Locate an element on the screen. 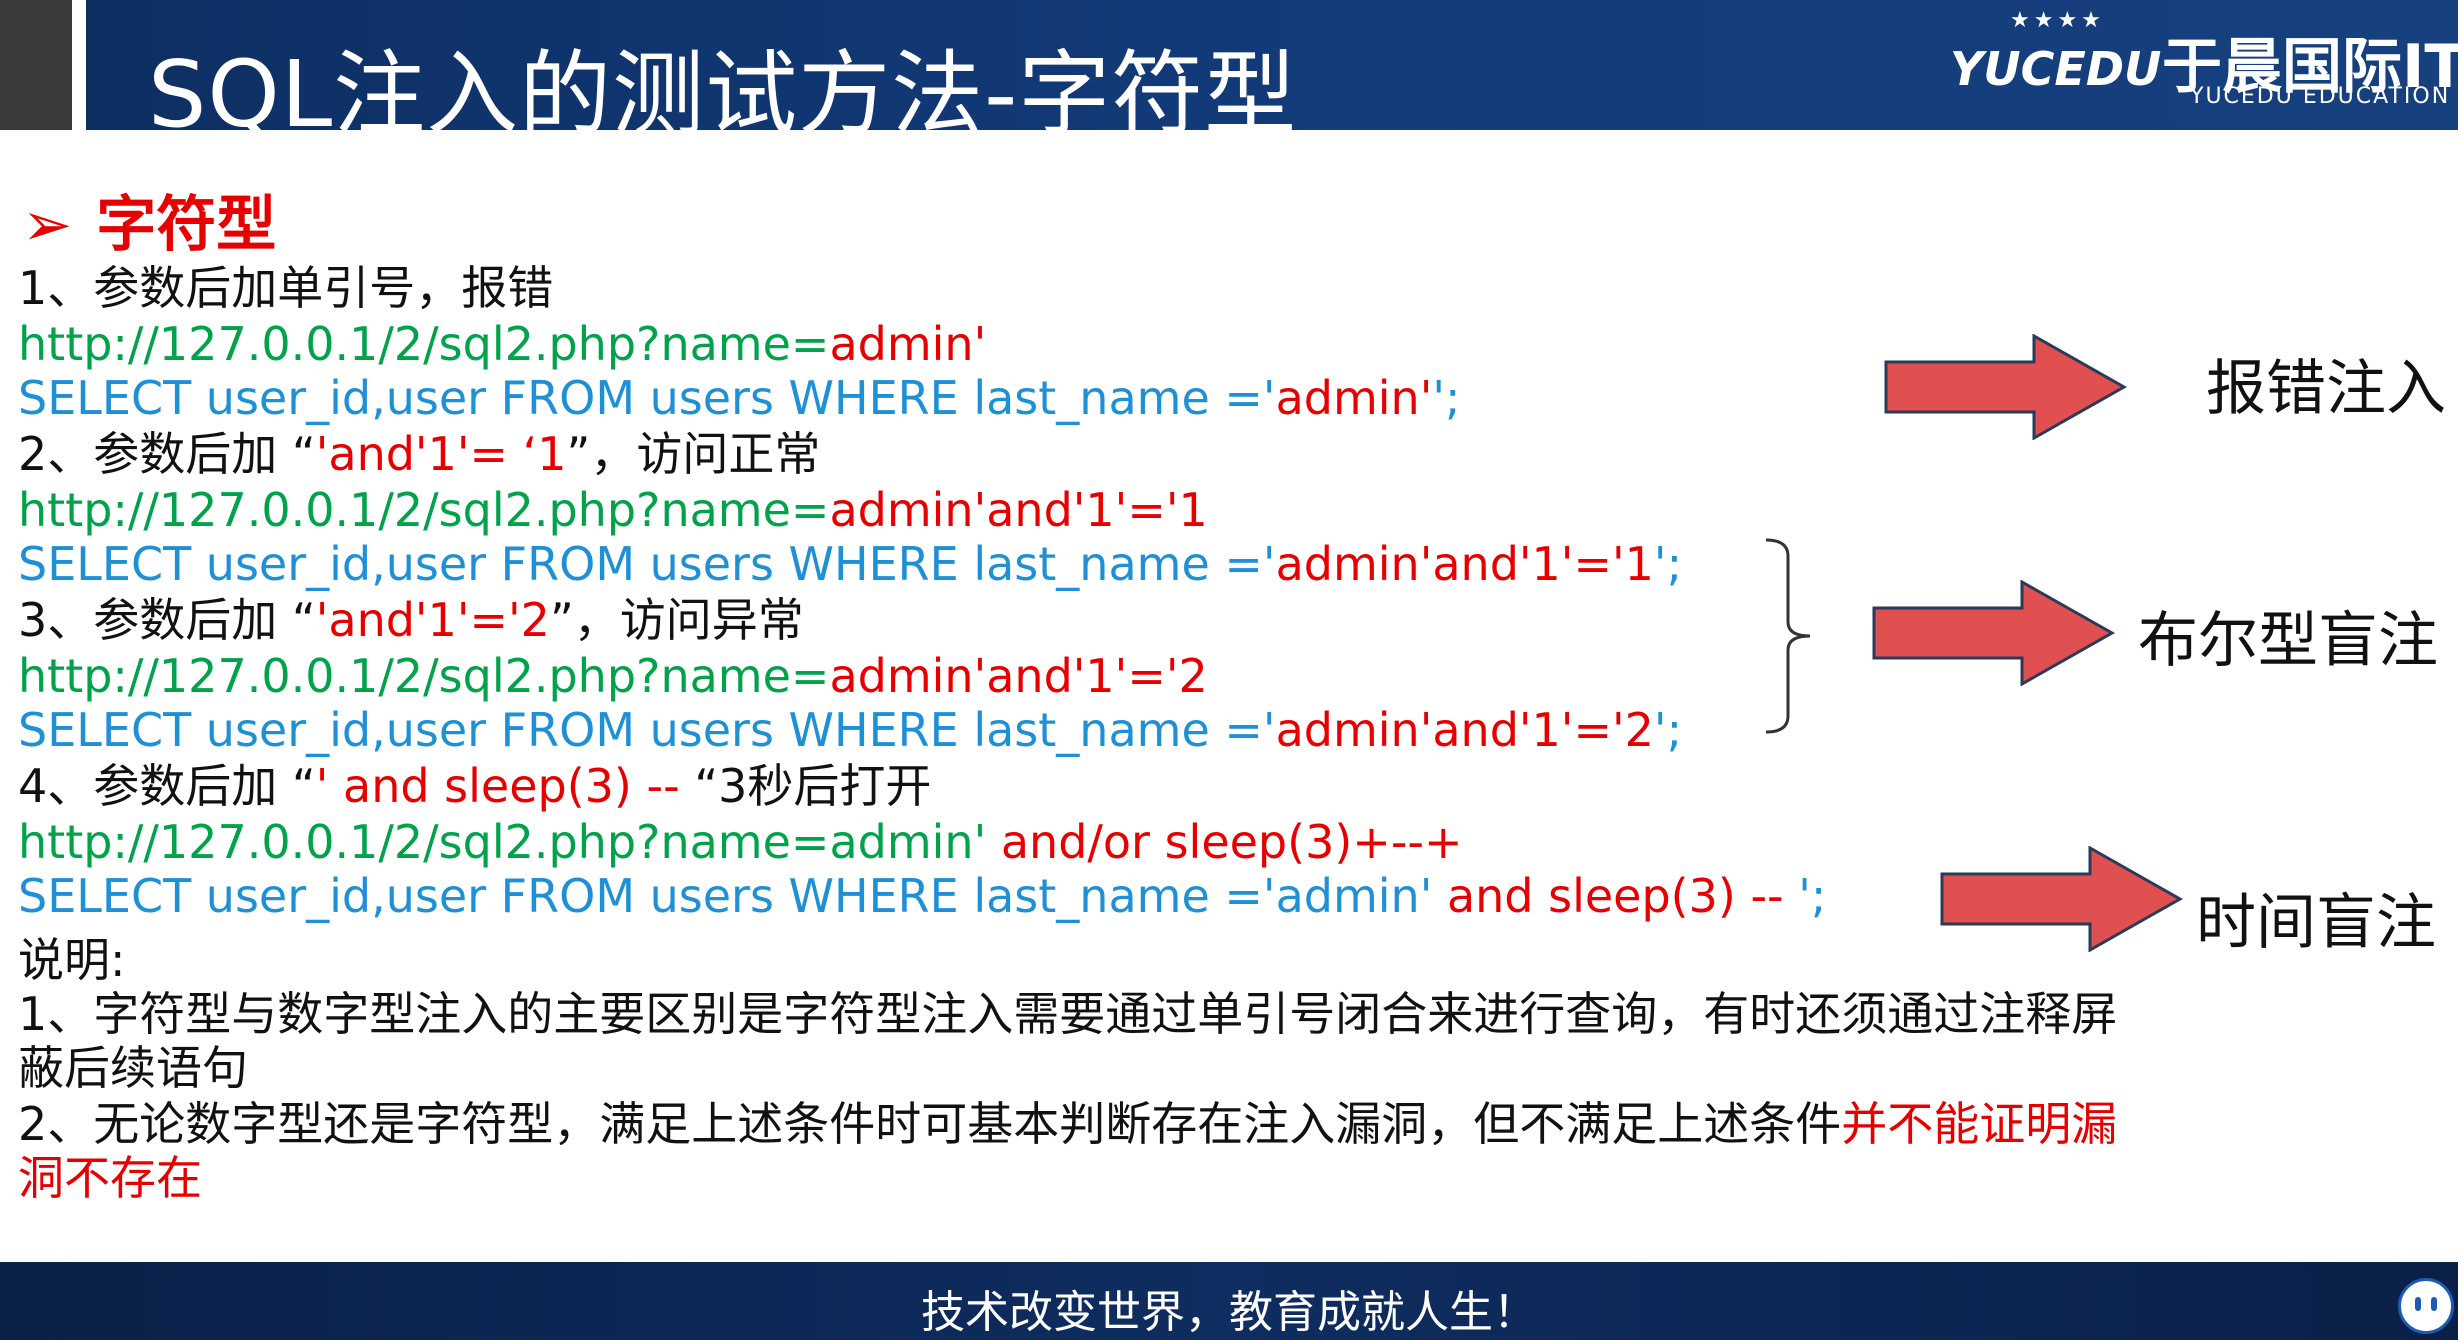  footer-slogan: 技术改变世界，教育成就人生！ is located at coordinates (1229, 1312).